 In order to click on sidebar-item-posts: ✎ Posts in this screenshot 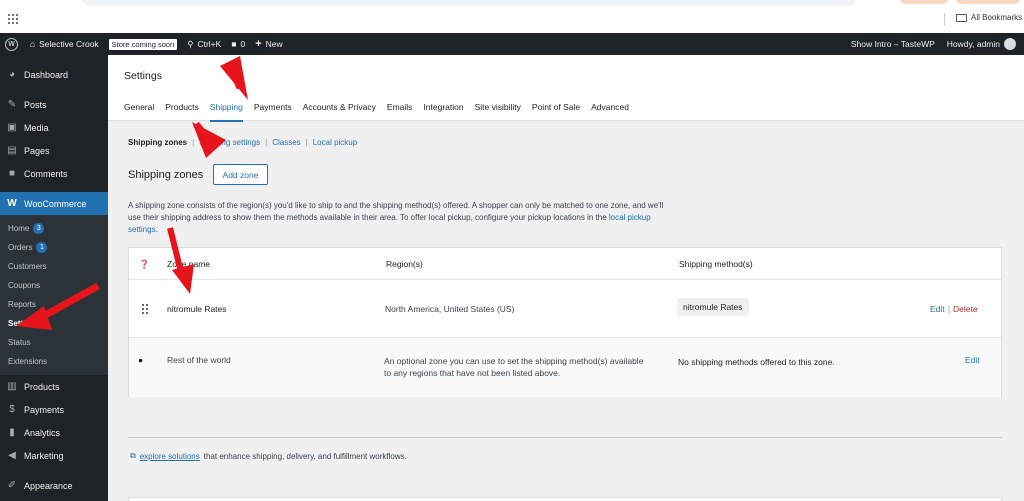, I will do `click(54, 104)`.